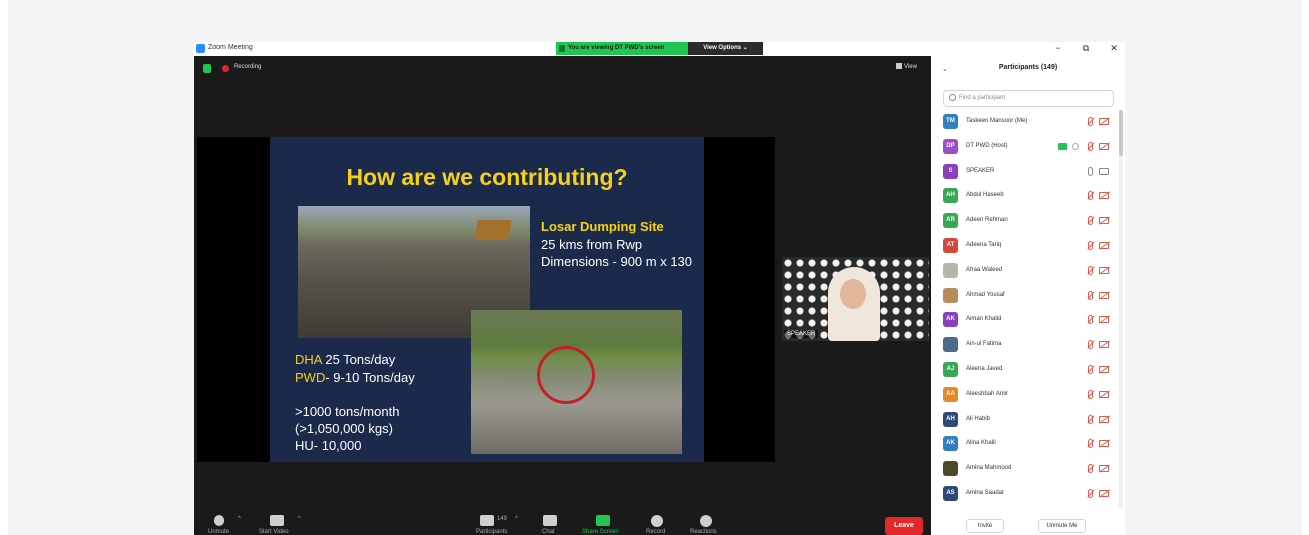 Image resolution: width=1309 pixels, height=535 pixels. What do you see at coordinates (1025, 444) in the screenshot?
I see `participant-row: AK Alina Khalil` at bounding box center [1025, 444].